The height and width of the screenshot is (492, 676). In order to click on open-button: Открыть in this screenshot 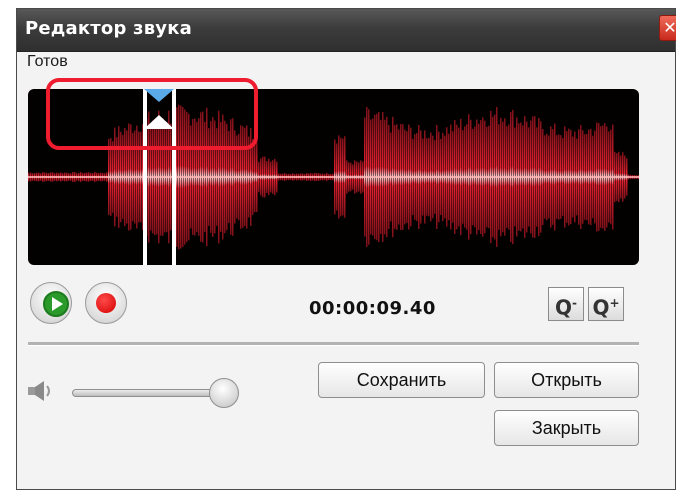, I will do `click(566, 380)`.